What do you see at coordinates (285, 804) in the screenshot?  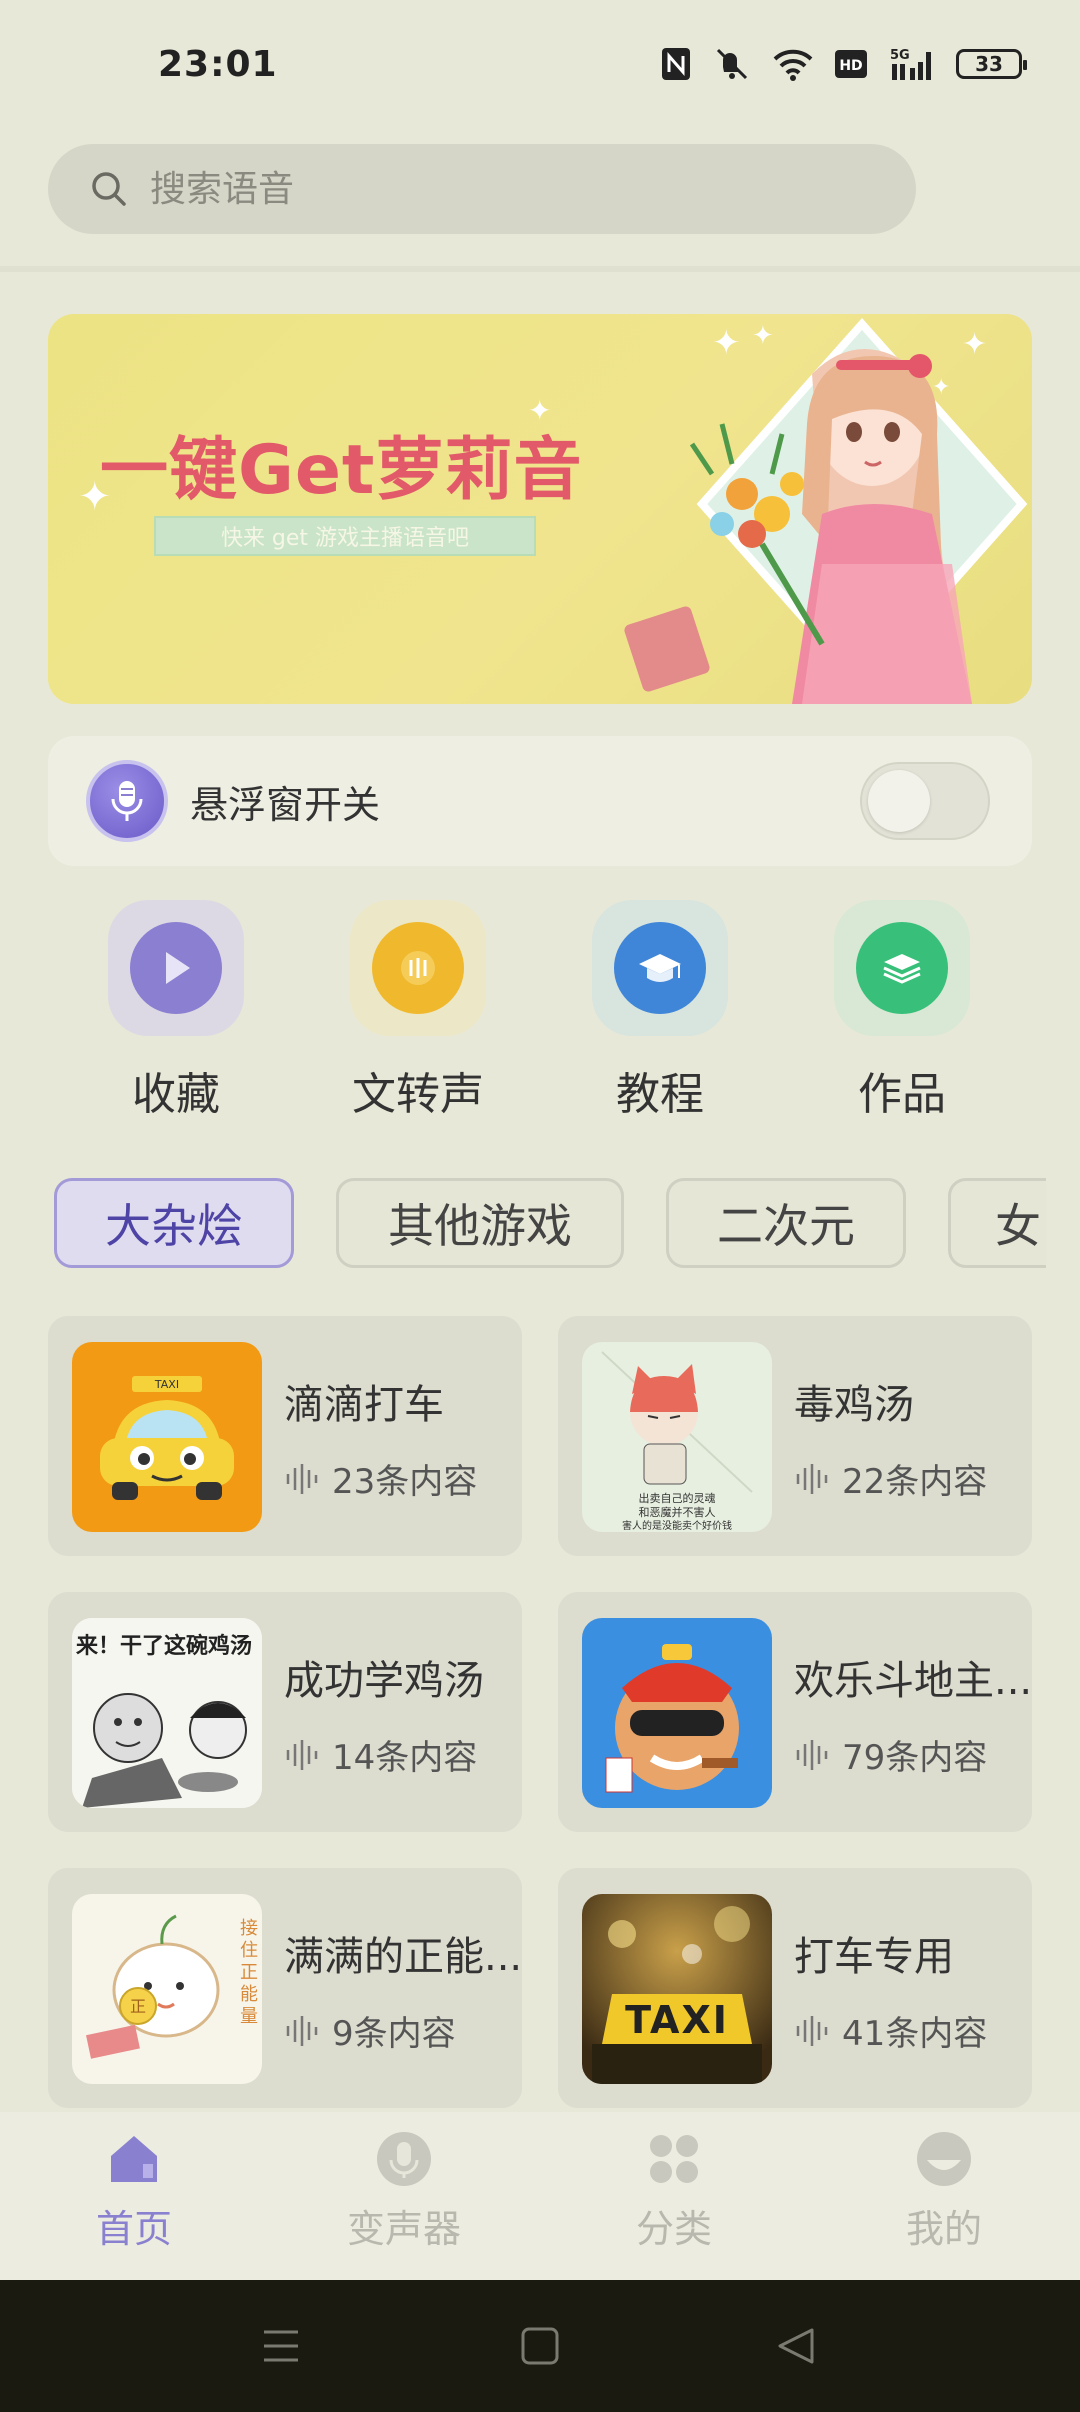 I see `floating-window-label: 悬浮窗开关` at bounding box center [285, 804].